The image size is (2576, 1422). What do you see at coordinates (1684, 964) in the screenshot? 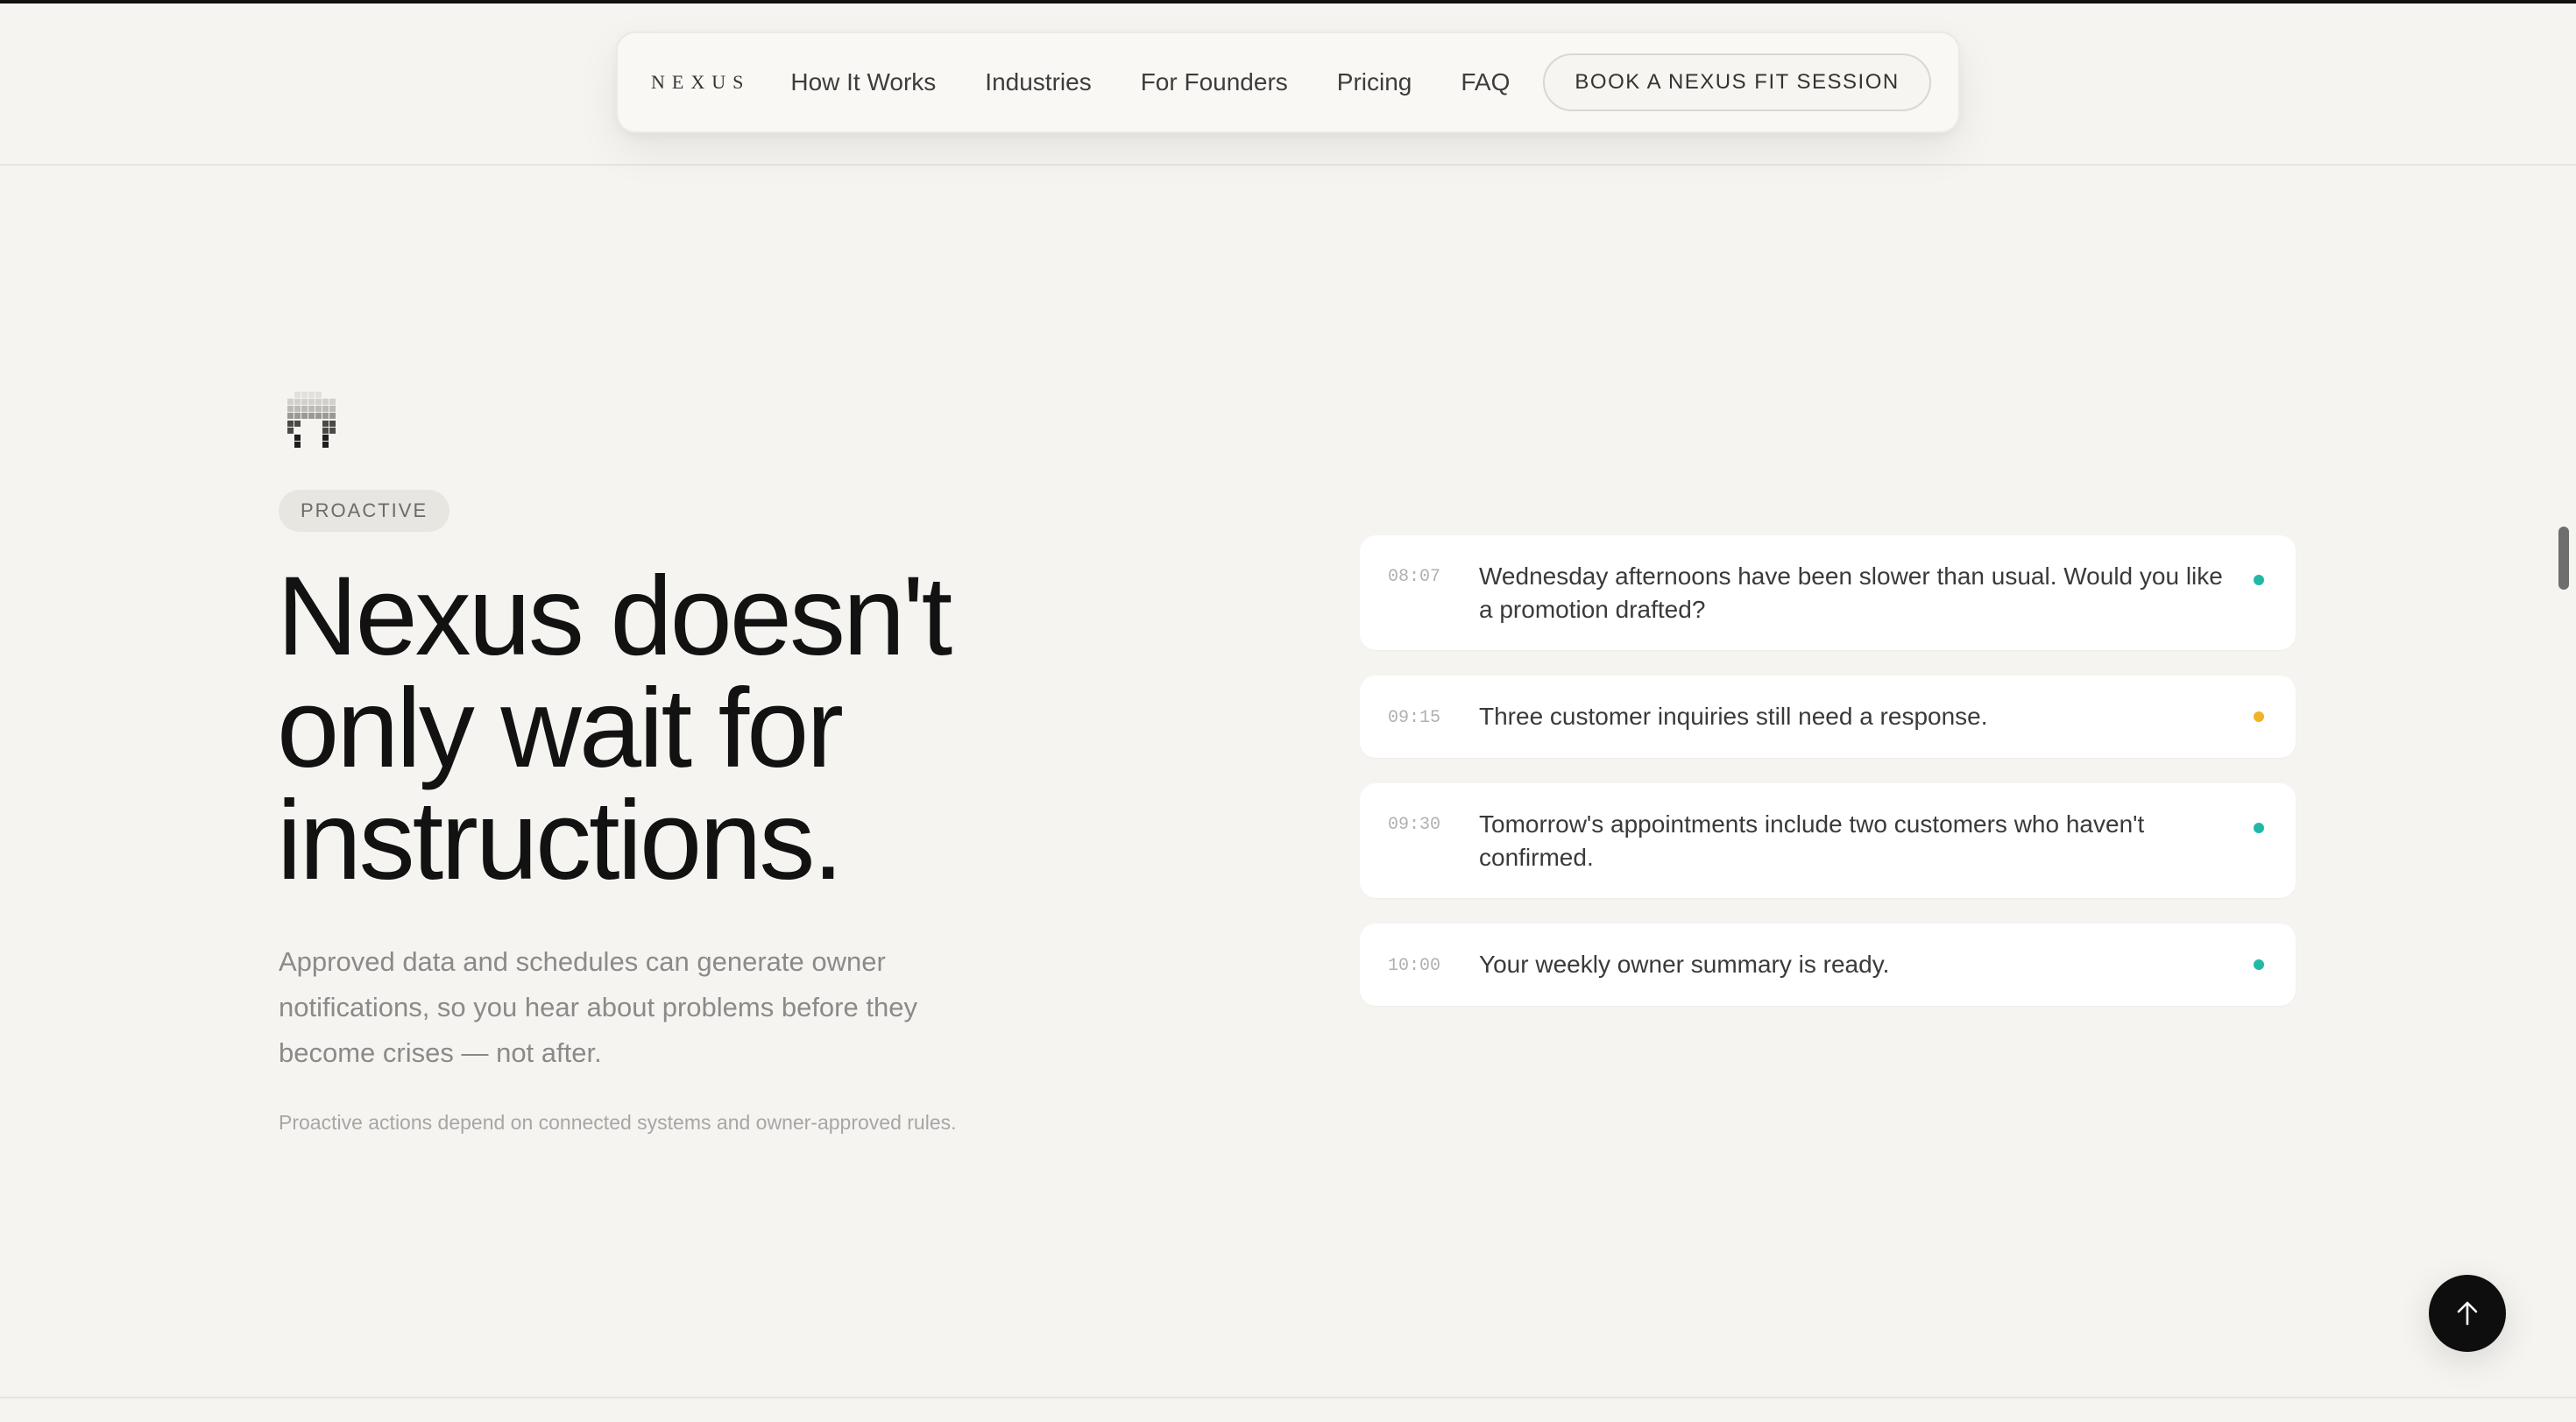
I see `notification-text: Your weekly owner summary is ready.` at bounding box center [1684, 964].